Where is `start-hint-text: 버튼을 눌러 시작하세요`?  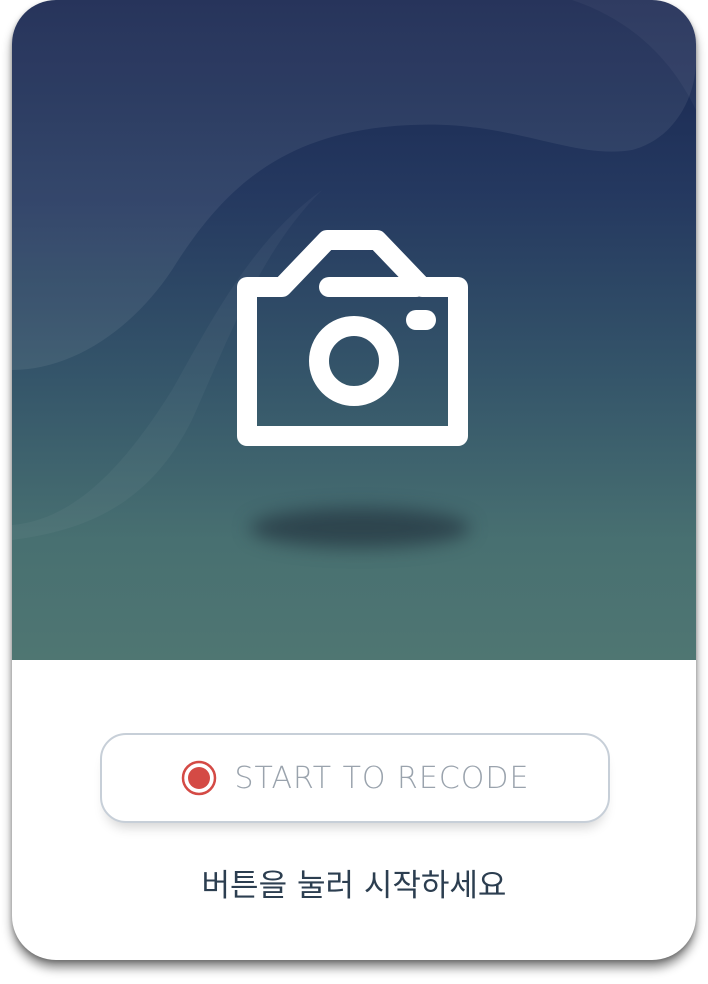 start-hint-text: 버튼을 눌러 시작하세요 is located at coordinates (354, 886).